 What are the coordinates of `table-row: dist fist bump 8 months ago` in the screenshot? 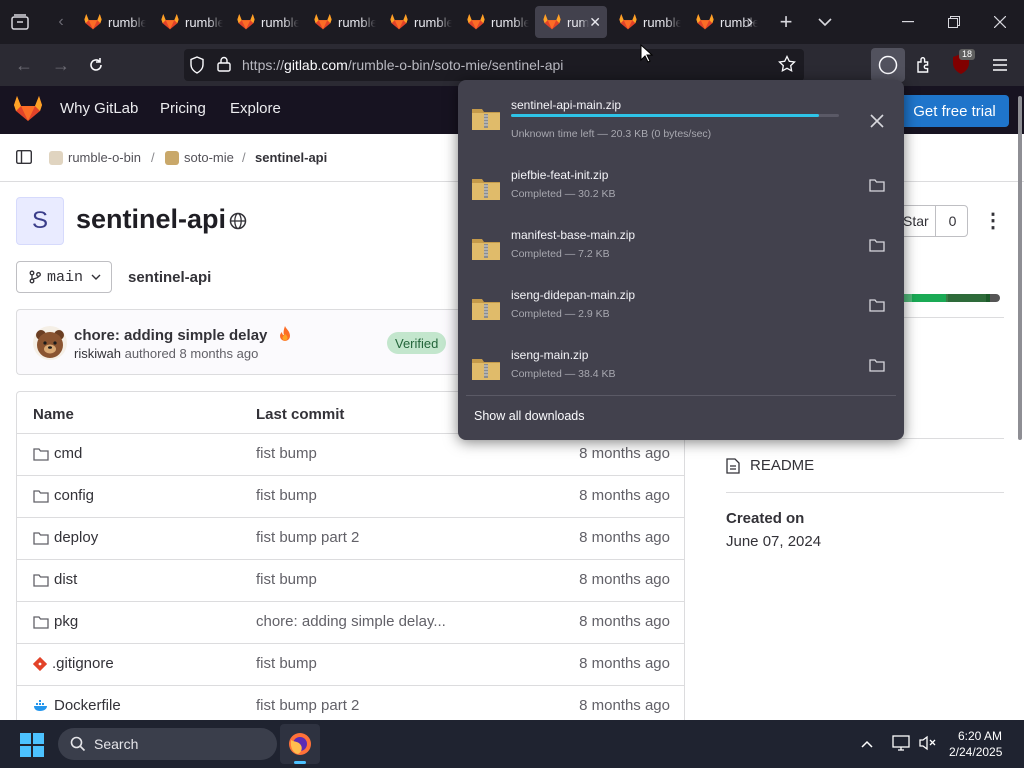 It's located at (350, 580).